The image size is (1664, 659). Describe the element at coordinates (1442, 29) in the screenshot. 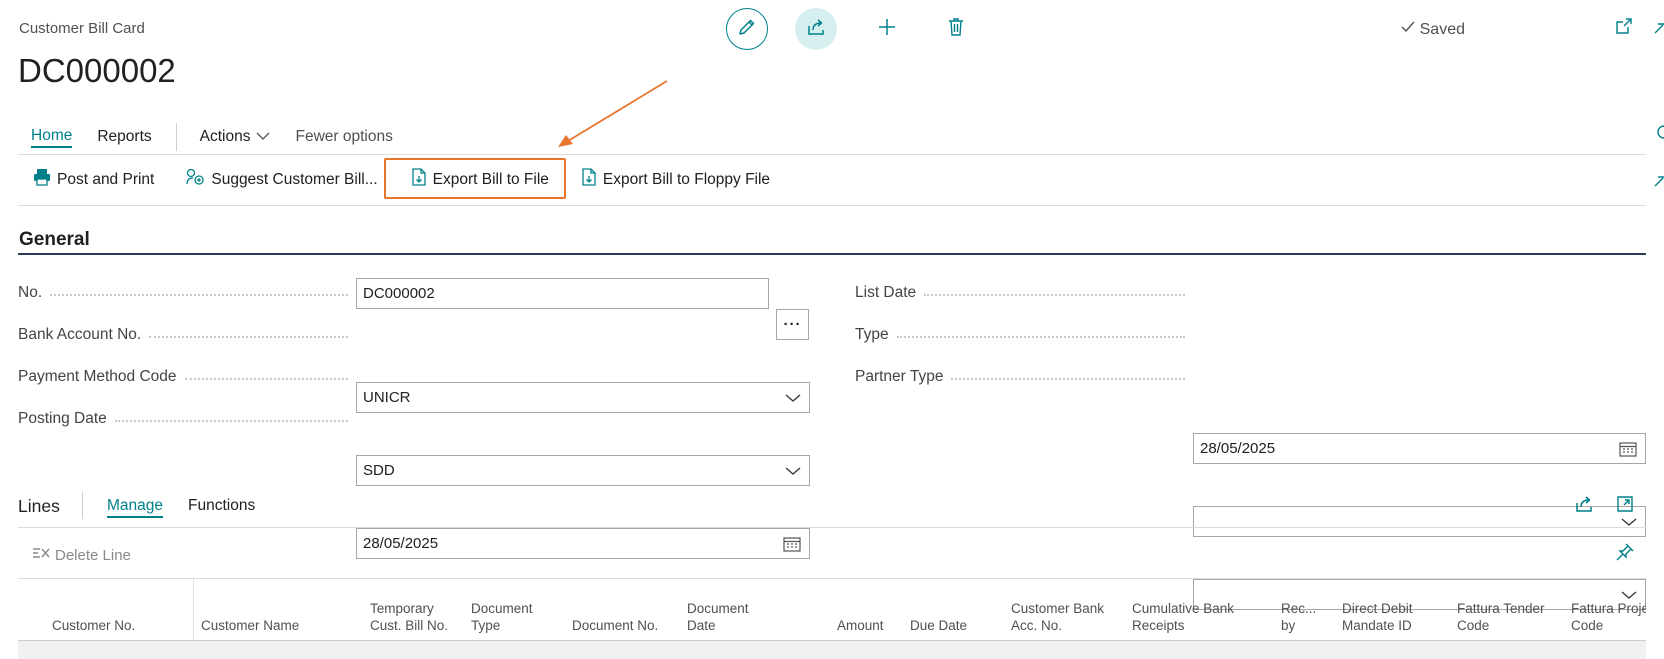

I see `saved-label: Saved` at that location.